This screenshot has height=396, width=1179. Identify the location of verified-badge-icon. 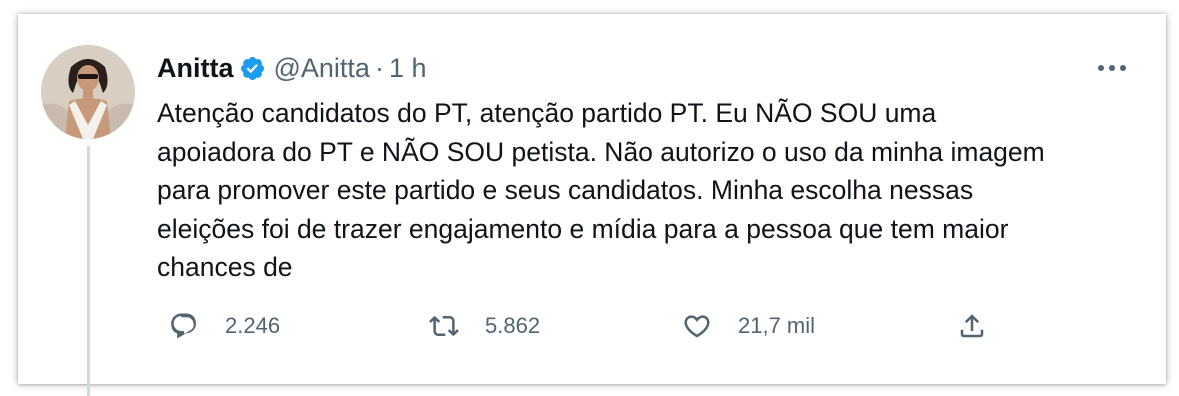
(252, 68).